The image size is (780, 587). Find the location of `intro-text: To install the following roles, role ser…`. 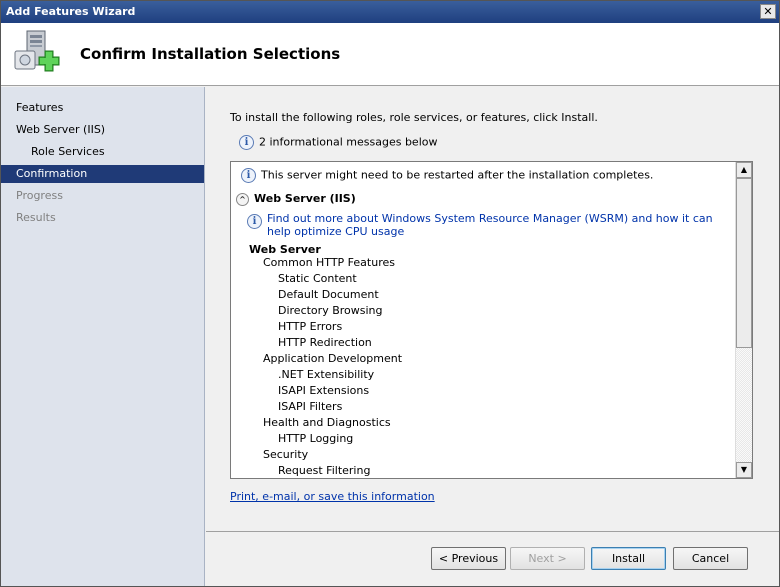

intro-text: To install the following roles, role ser… is located at coordinates (414, 117).